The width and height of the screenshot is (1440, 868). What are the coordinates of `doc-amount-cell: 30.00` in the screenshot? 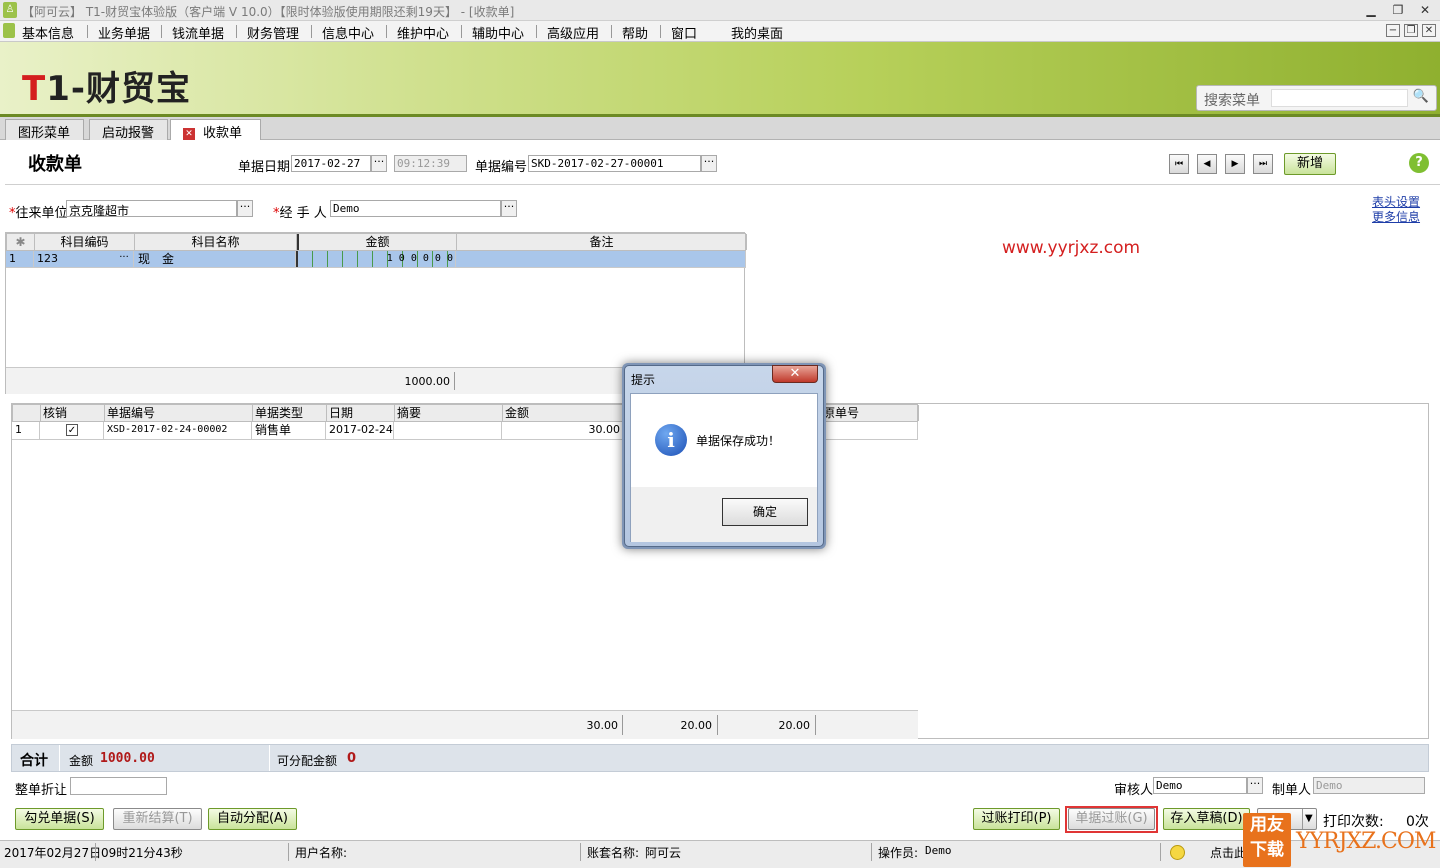 It's located at (563, 430).